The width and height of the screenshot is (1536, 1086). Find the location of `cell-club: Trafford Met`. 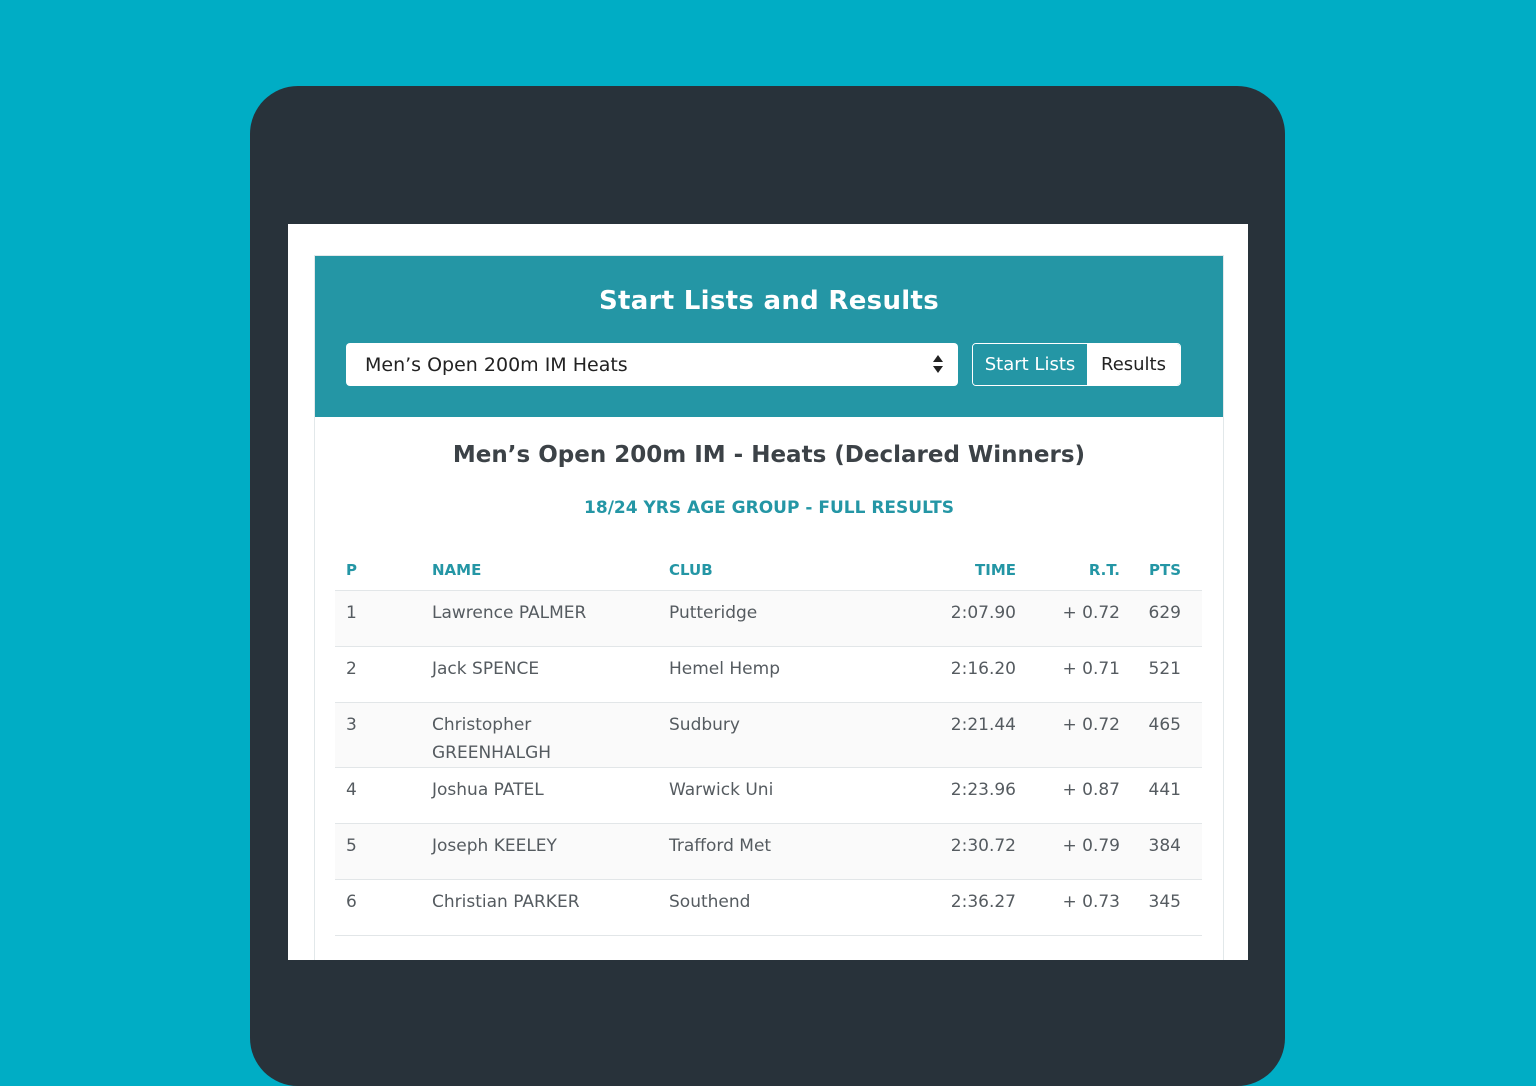

cell-club: Trafford Met is located at coordinates (720, 846).